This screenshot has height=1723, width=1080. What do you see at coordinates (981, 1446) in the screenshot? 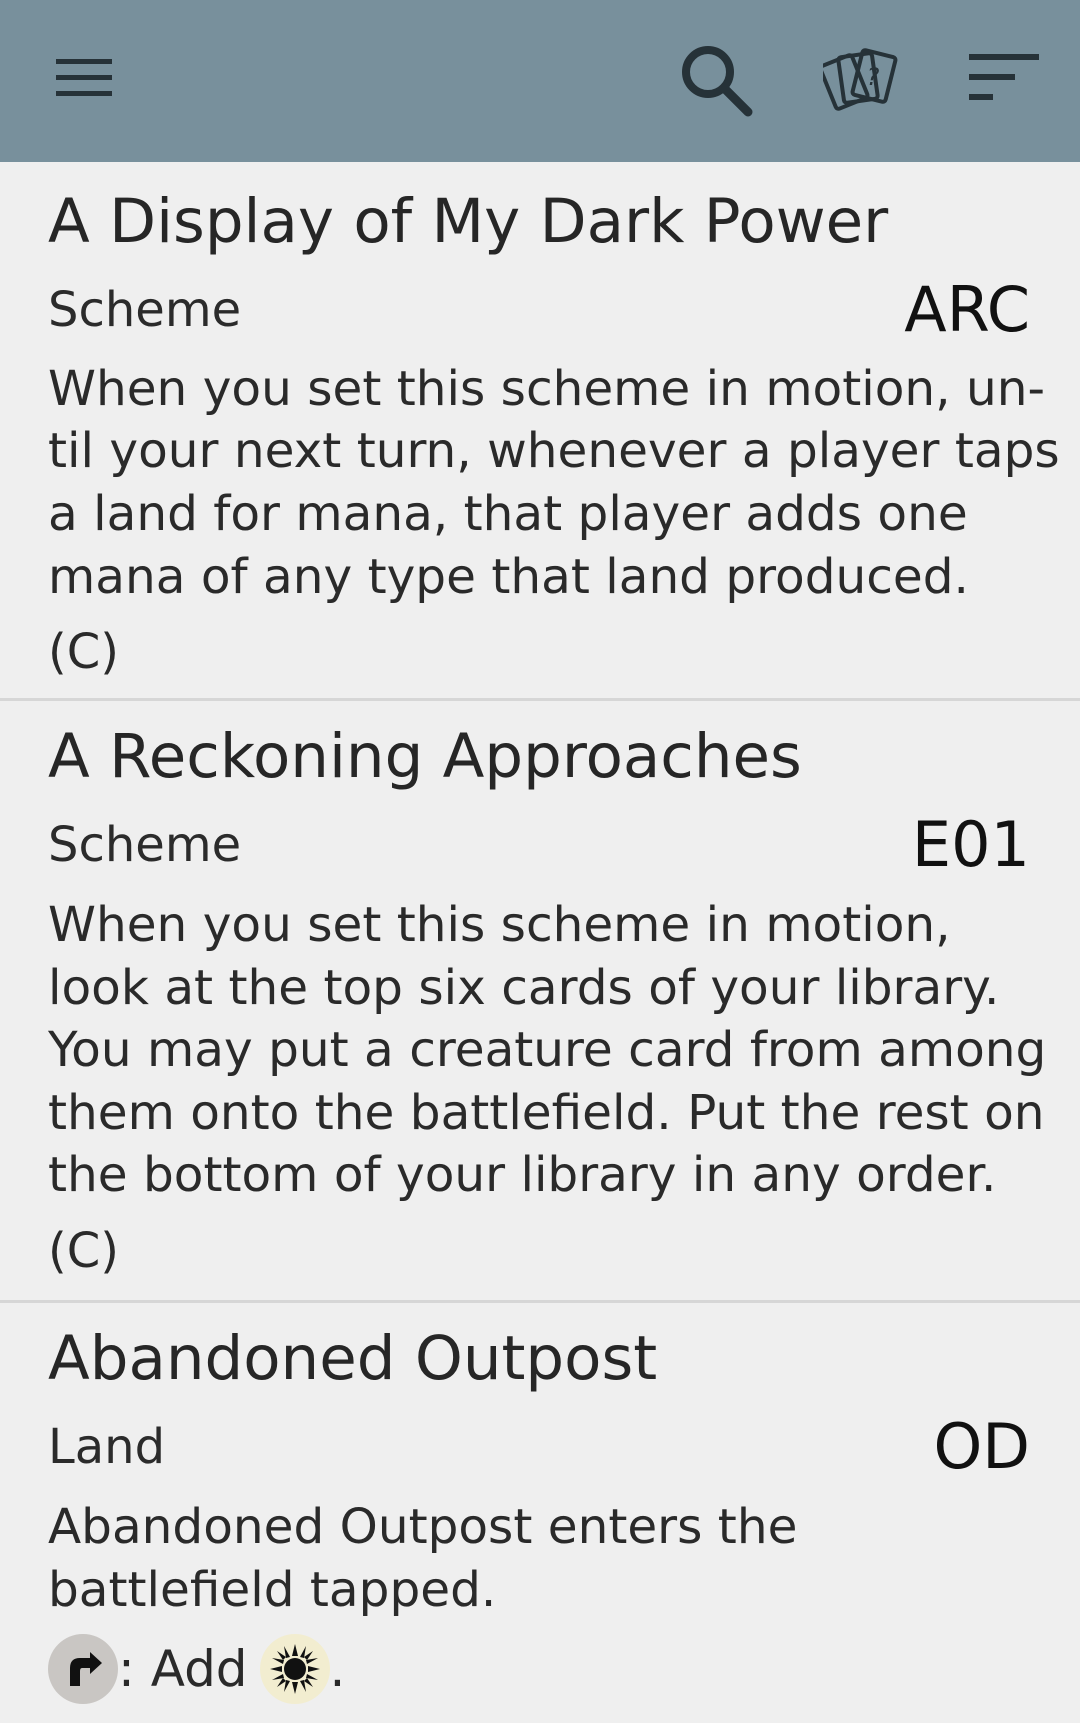
I see `card-set-code: OD` at bounding box center [981, 1446].